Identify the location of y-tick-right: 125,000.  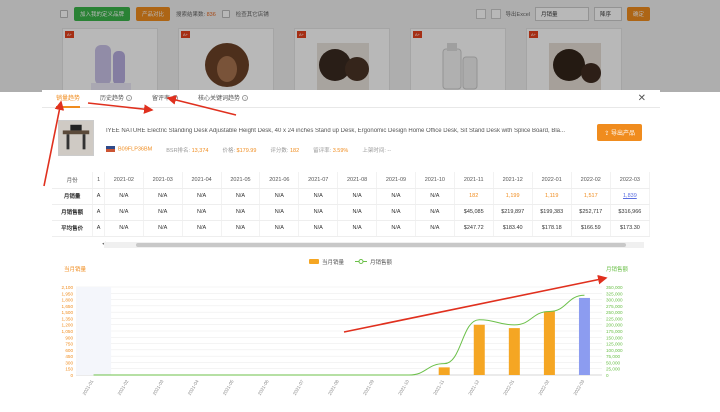
(614, 344).